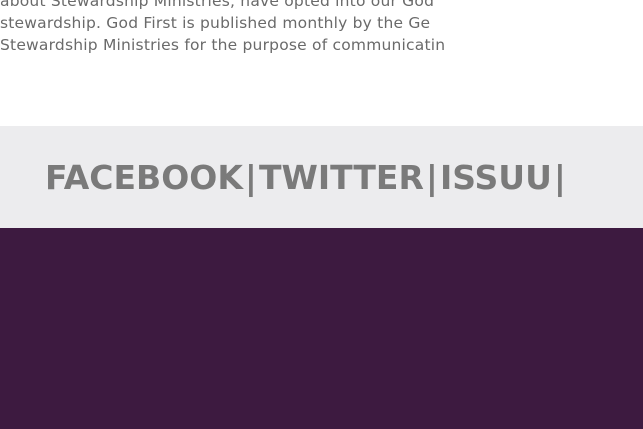  Describe the element at coordinates (144, 177) in the screenshot. I see `facebook-link: FACEBOOK` at that location.